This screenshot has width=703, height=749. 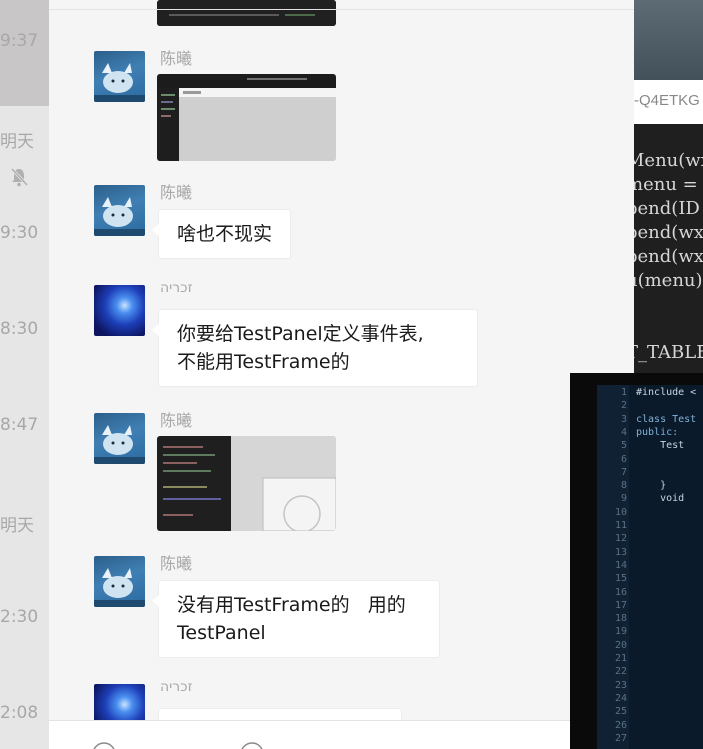 What do you see at coordinates (341, 734) in the screenshot?
I see `input-toolbar` at bounding box center [341, 734].